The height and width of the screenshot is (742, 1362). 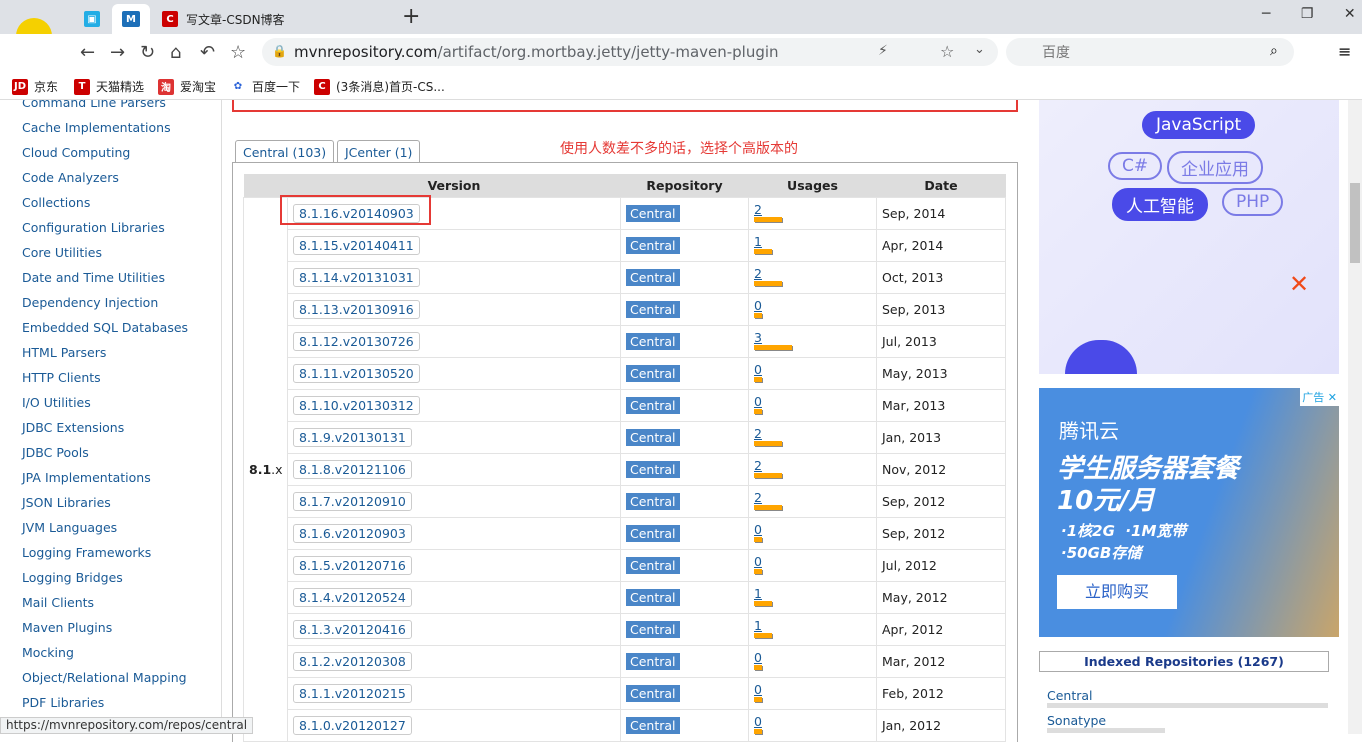 What do you see at coordinates (352, 437) in the screenshot?
I see `version-link: 8.1.9.v20130131` at bounding box center [352, 437].